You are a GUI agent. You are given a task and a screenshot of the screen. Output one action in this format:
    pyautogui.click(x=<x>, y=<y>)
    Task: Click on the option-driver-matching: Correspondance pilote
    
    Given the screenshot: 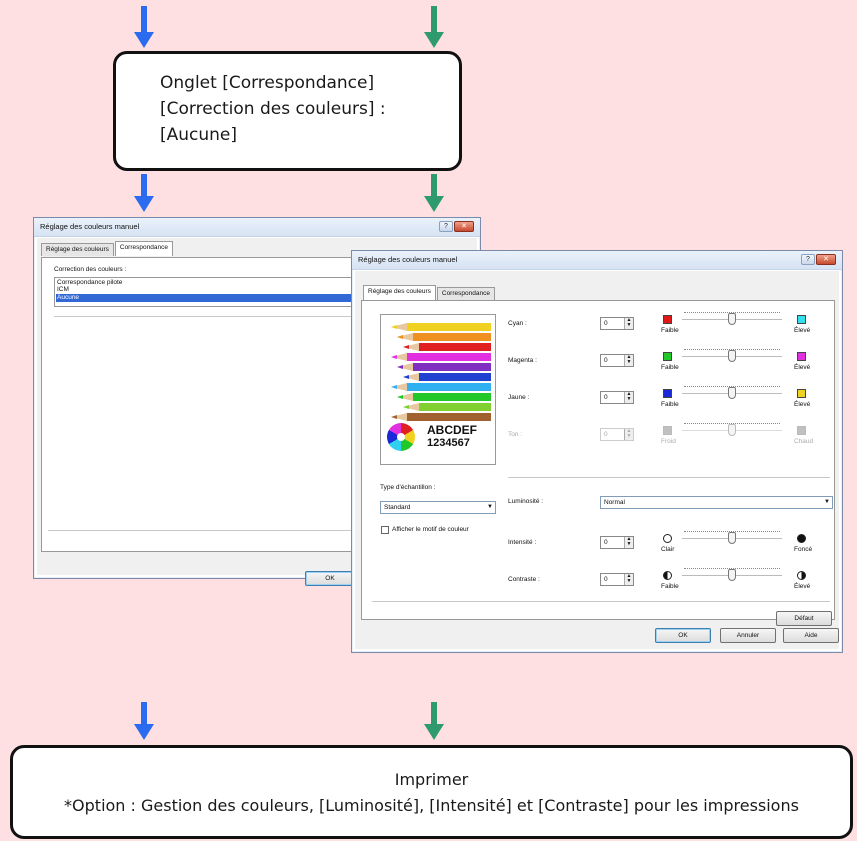 What is the action you would take?
    pyautogui.click(x=89, y=282)
    